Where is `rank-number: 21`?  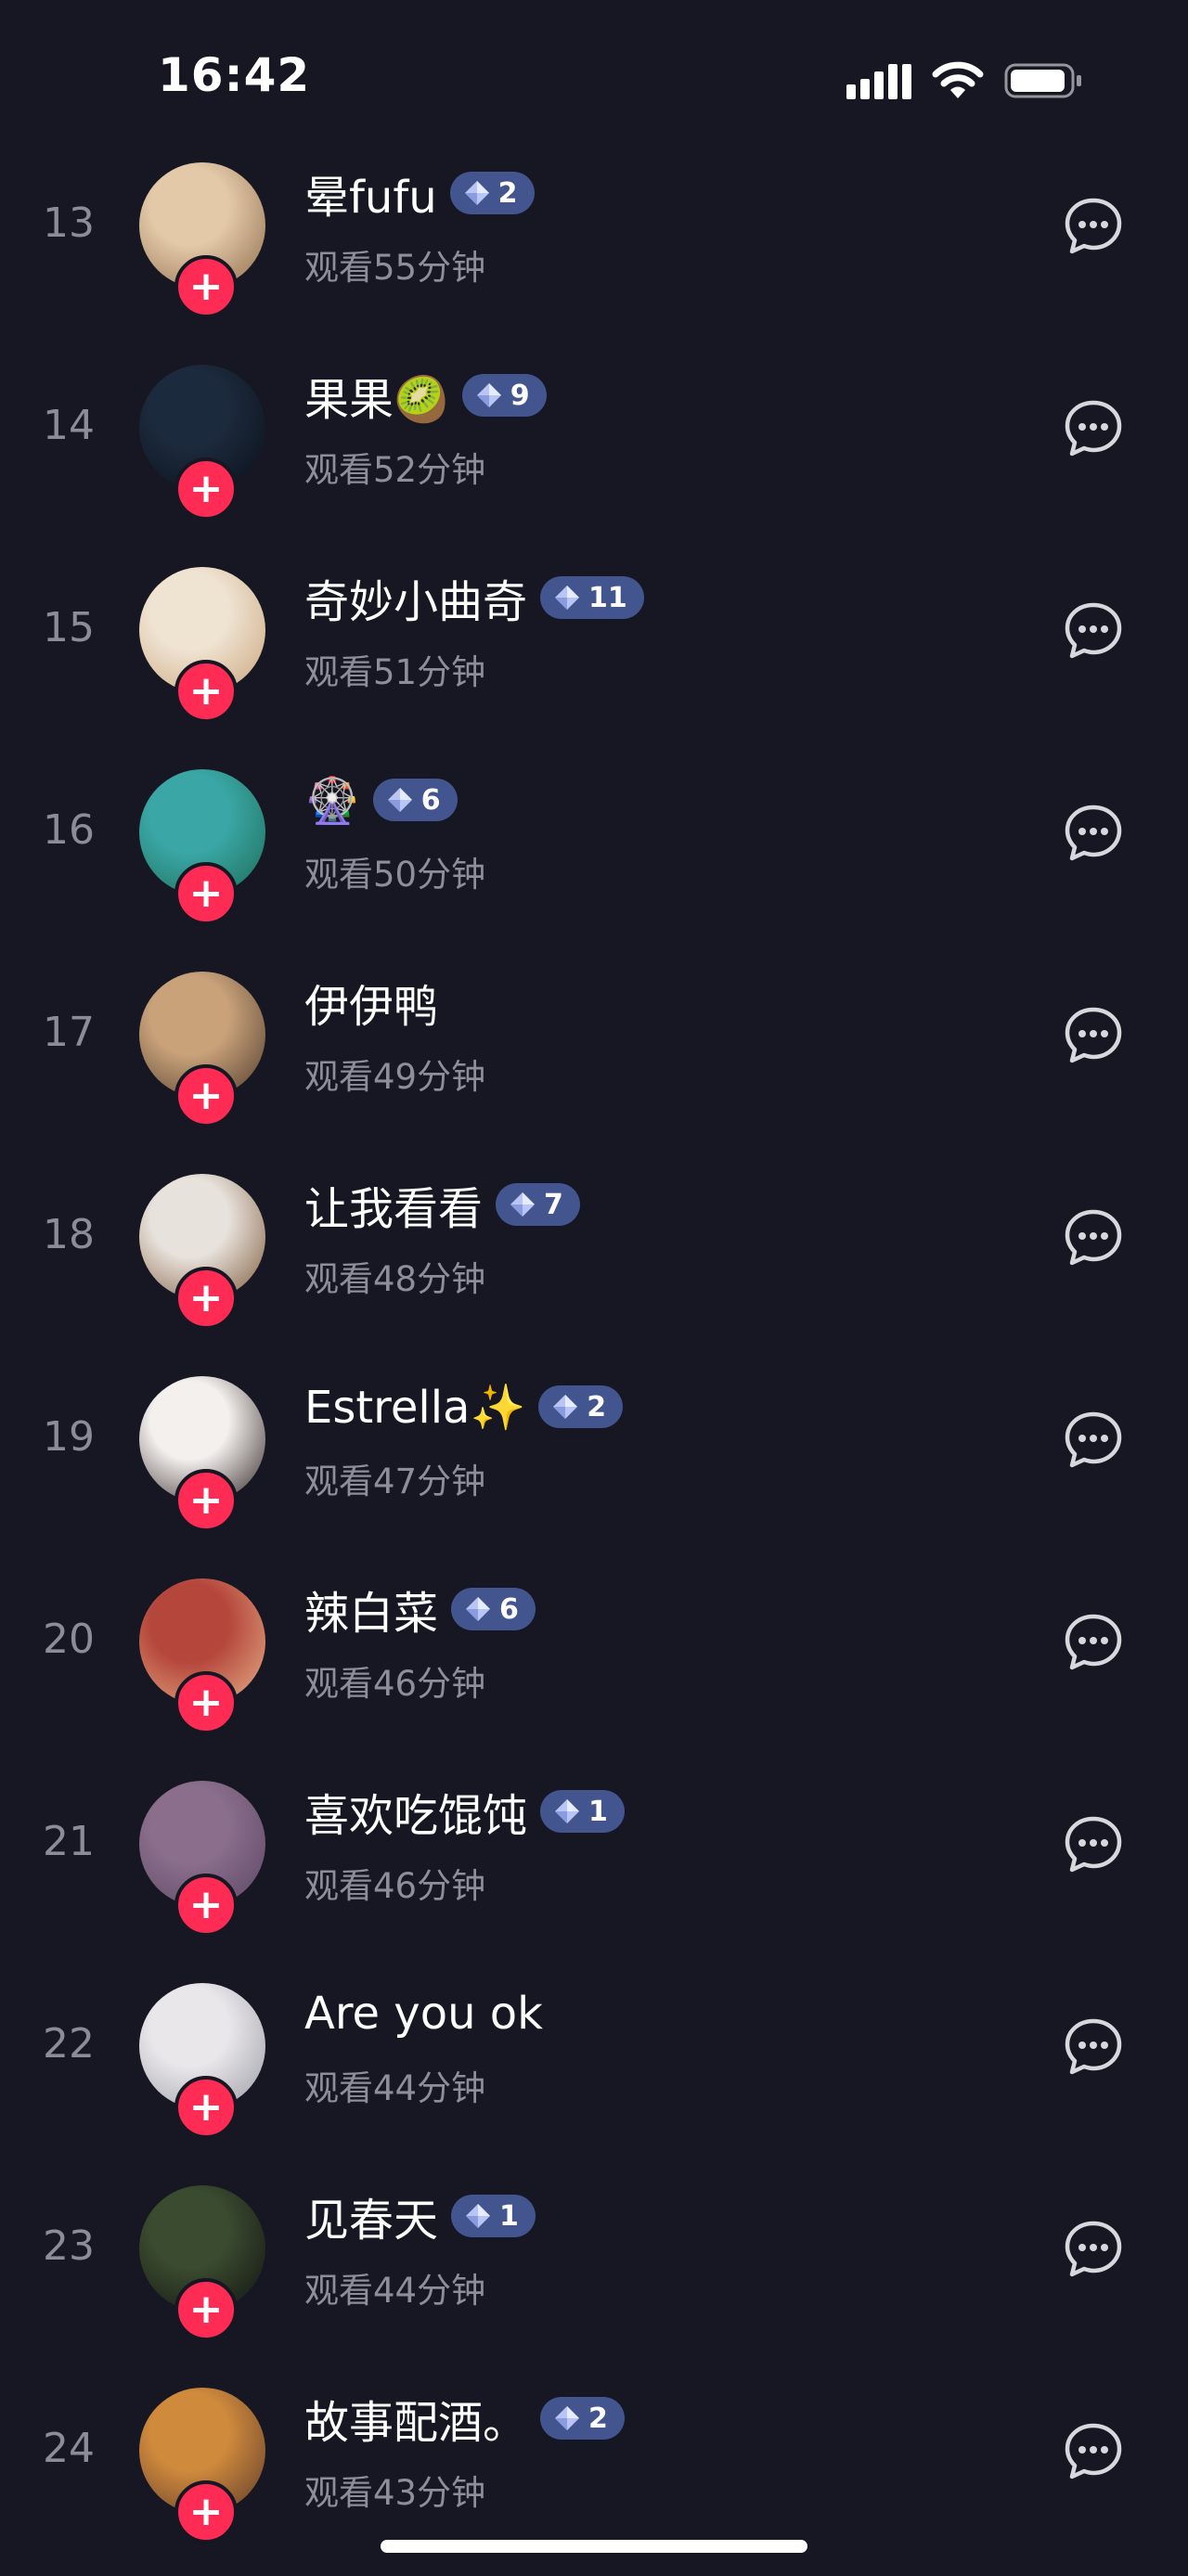 rank-number: 21 is located at coordinates (69, 1841).